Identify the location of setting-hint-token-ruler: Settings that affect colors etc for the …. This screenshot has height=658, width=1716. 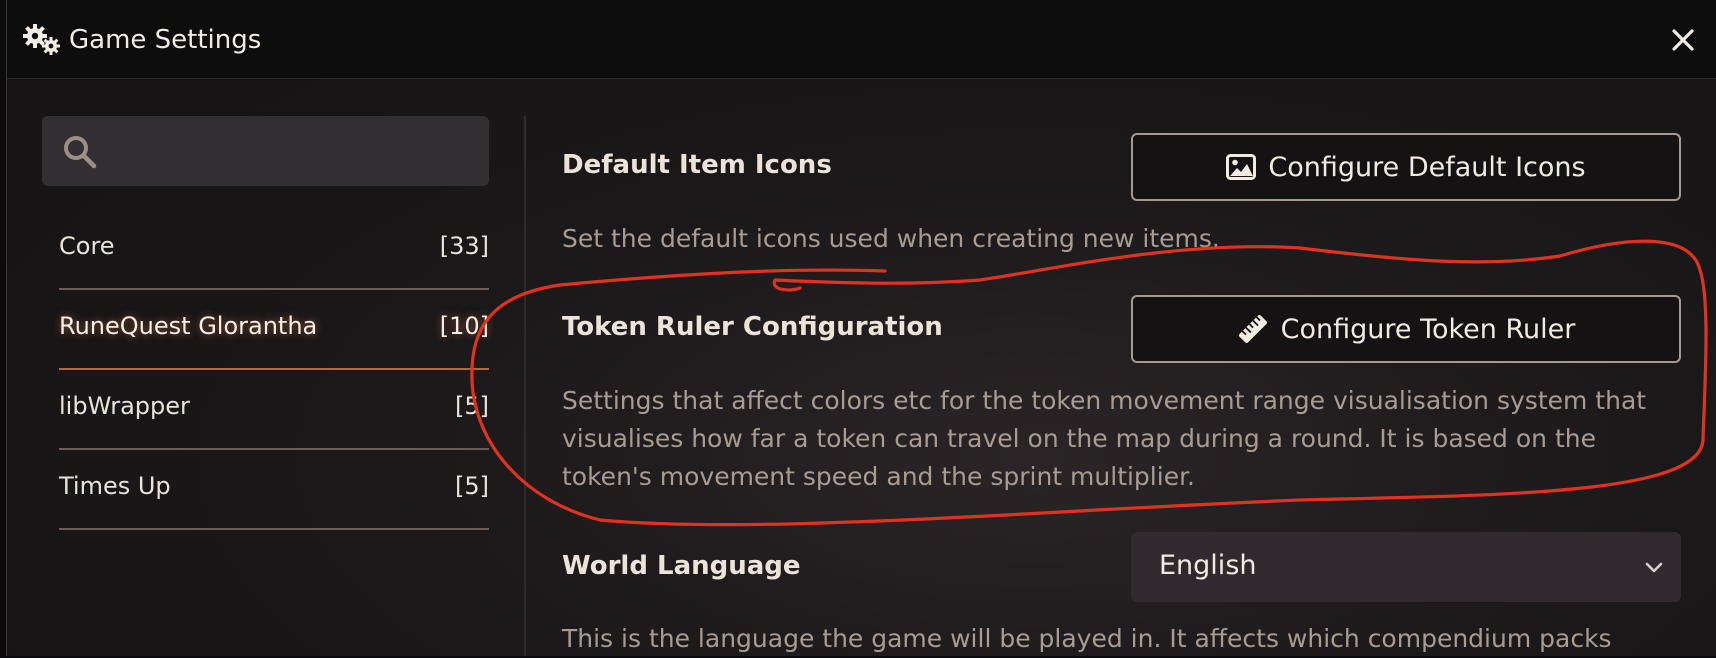
(1104, 438).